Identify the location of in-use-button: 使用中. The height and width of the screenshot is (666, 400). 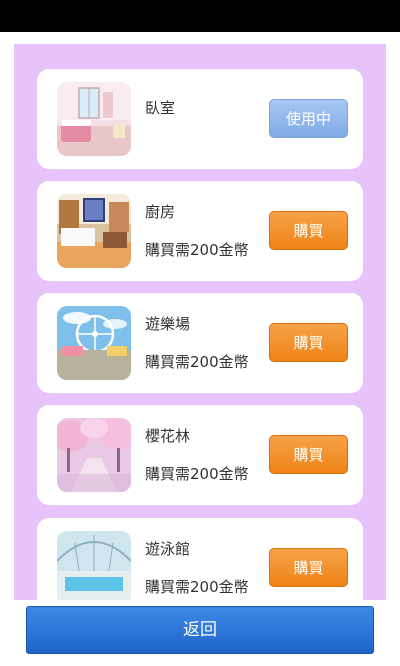
(308, 118).